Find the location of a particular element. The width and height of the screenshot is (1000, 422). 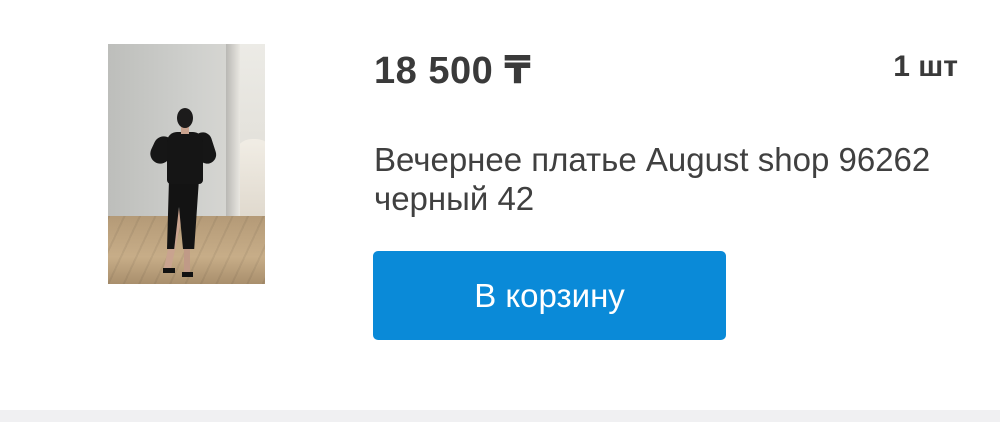

image-dress-bodice is located at coordinates (185, 158).